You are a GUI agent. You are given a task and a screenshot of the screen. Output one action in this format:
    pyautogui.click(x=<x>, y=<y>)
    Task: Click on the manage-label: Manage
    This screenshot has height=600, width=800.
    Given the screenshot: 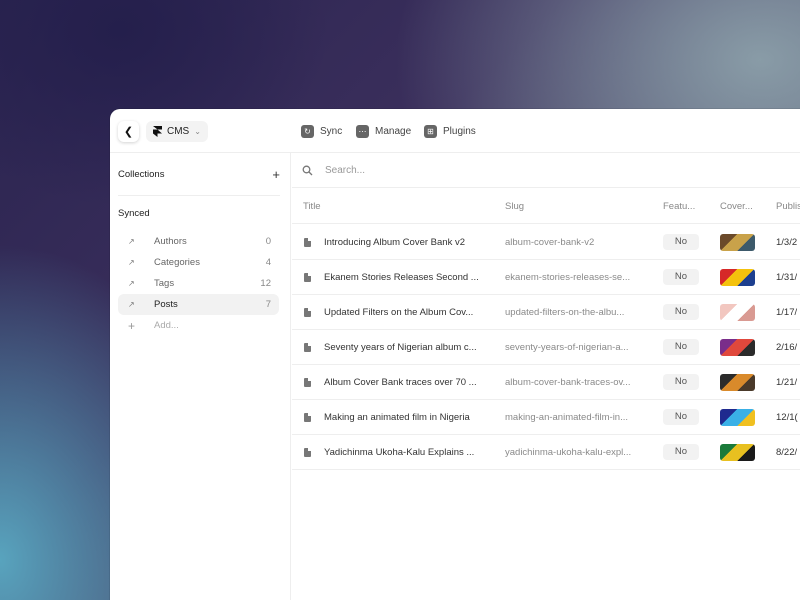 What is the action you would take?
    pyautogui.click(x=393, y=131)
    